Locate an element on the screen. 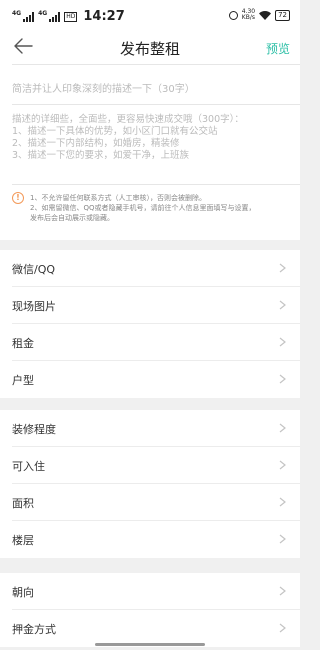 The image size is (320, 650). list-item-label: 户型 is located at coordinates (23, 380).